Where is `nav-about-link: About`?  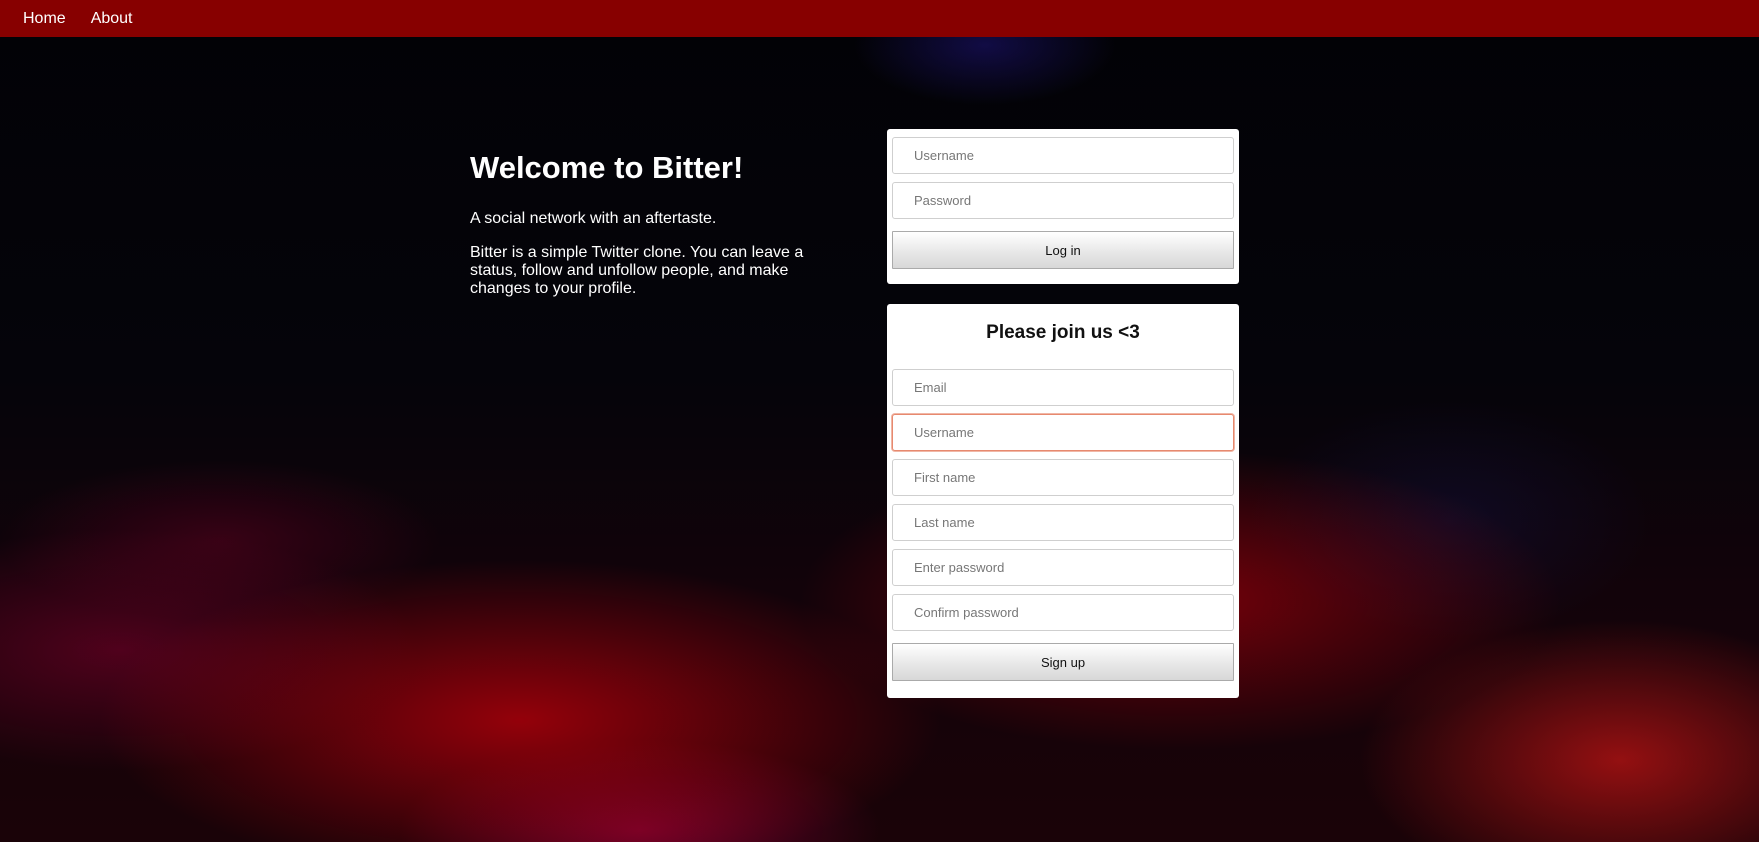 nav-about-link: About is located at coordinates (112, 19).